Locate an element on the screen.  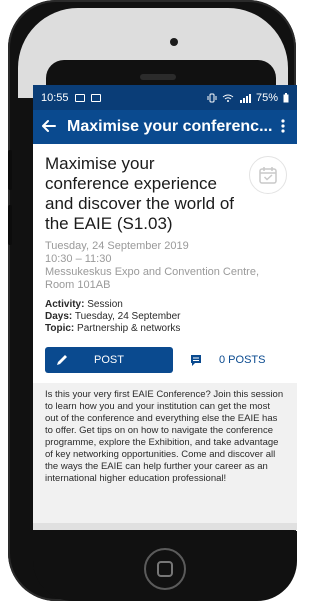
front-camera is located at coordinates (174, 42).